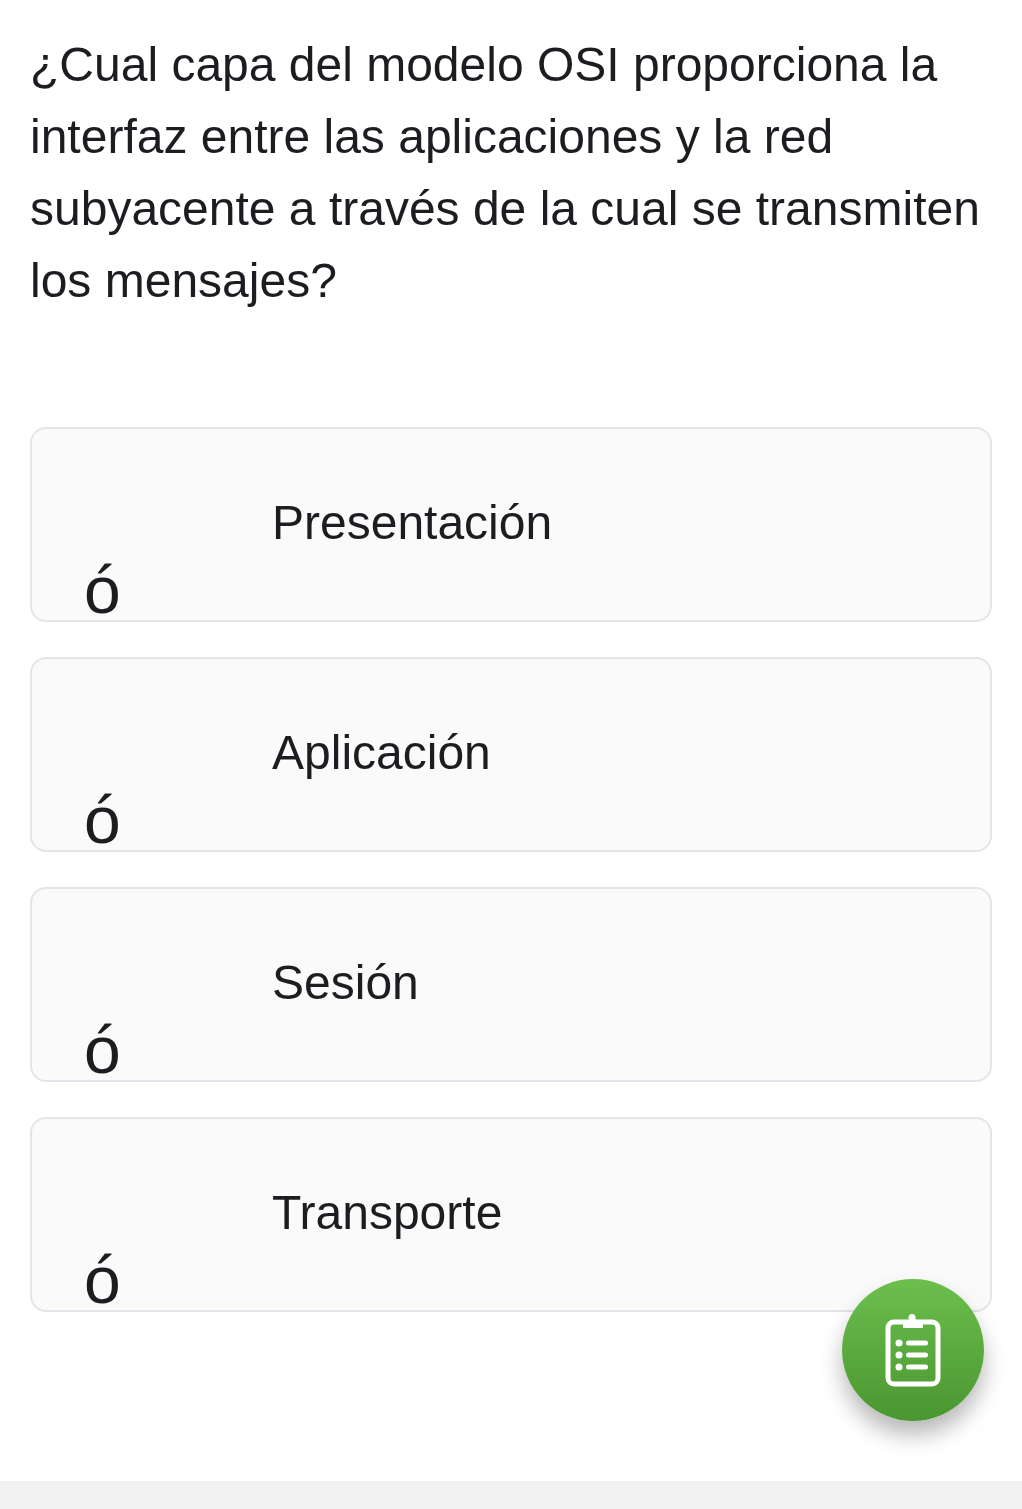 The image size is (1022, 1509). I want to click on answer-option: Transporte ó, so click(511, 1214).